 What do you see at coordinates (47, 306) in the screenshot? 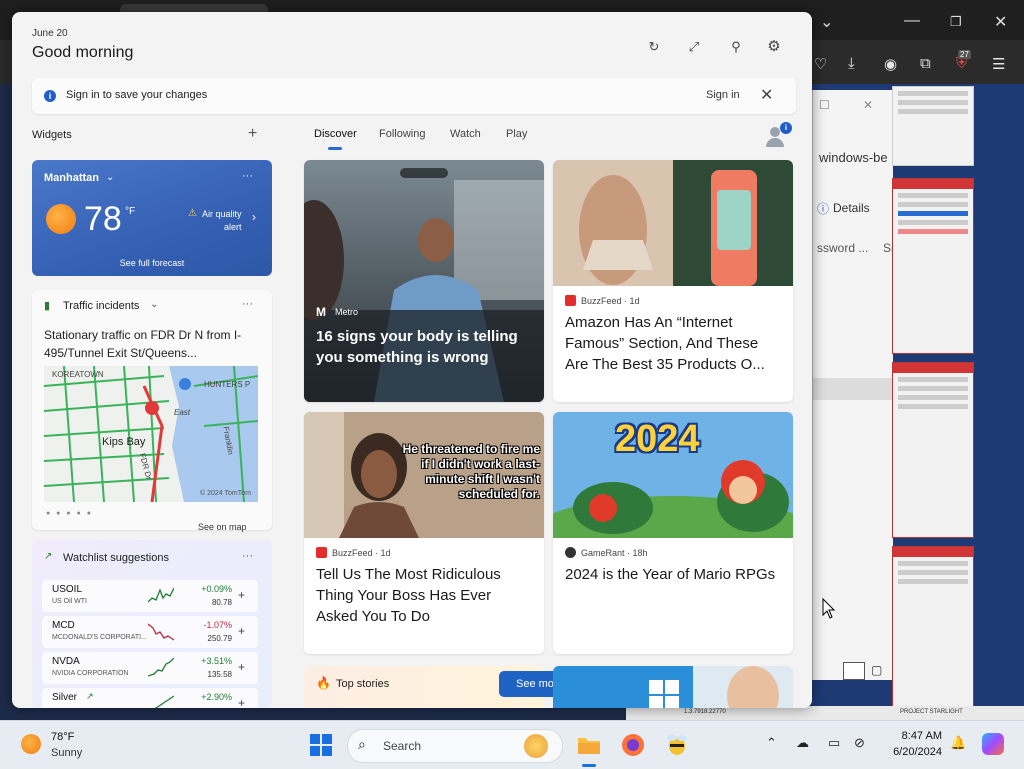
I see `traffic-light-icon: ▮` at bounding box center [47, 306].